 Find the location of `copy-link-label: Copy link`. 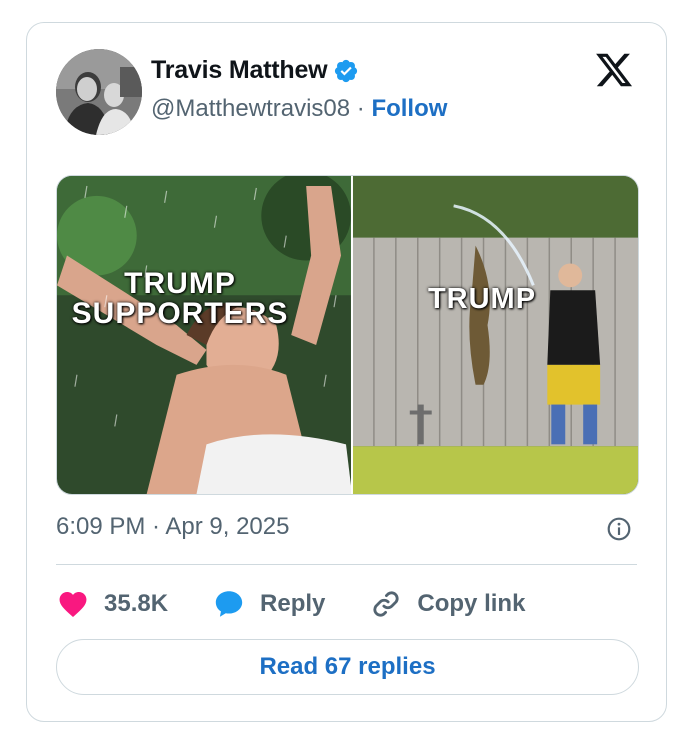

copy-link-label: Copy link is located at coordinates (471, 603).